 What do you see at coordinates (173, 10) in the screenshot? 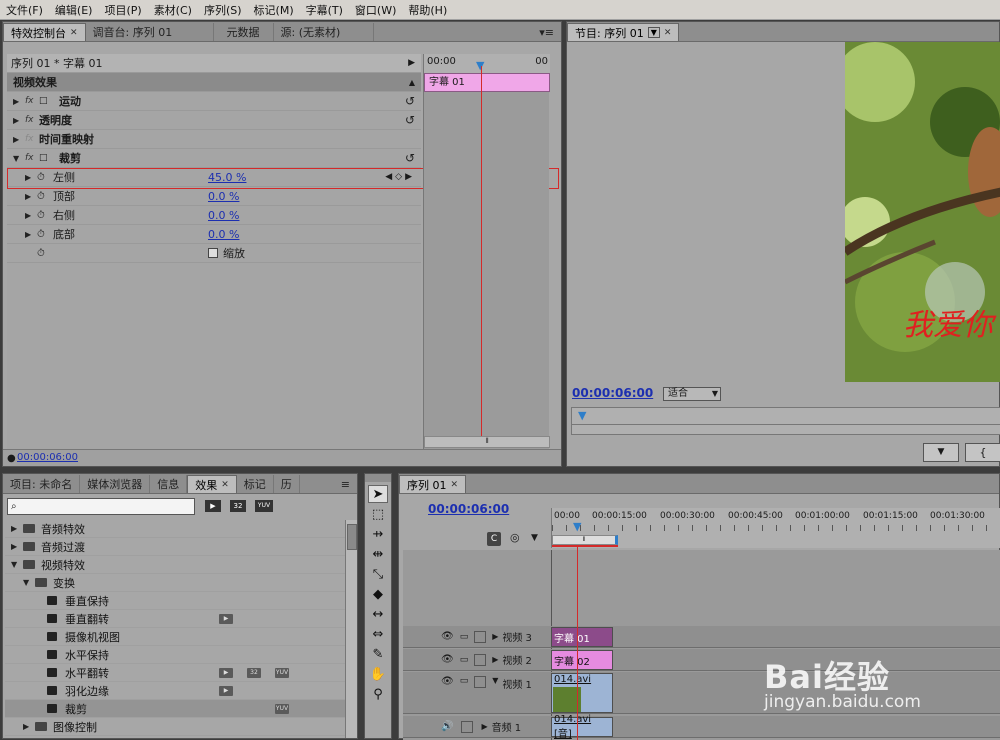
I see `menu-clip: 素材(C)` at bounding box center [173, 10].